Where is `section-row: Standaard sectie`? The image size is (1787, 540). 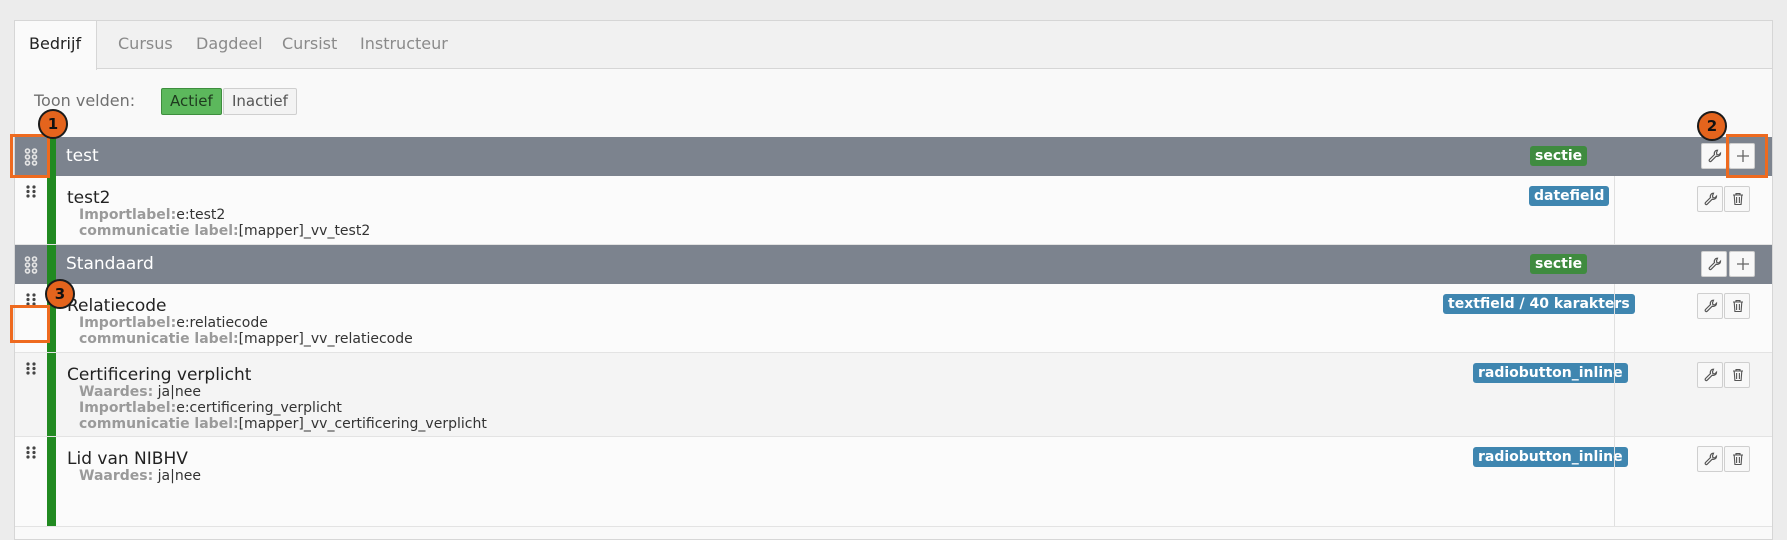 section-row: Standaard sectie is located at coordinates (893, 264).